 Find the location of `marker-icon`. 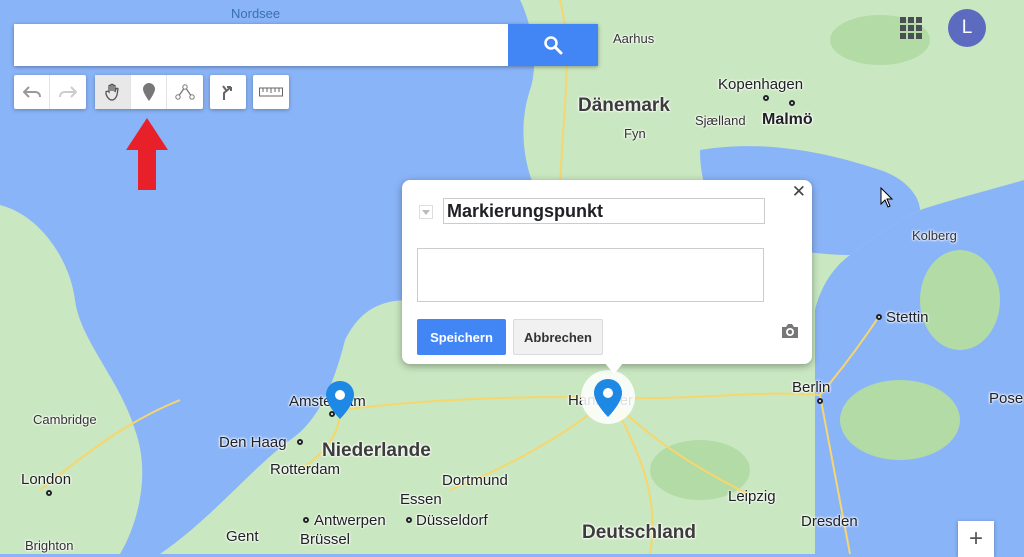

marker-icon is located at coordinates (148, 92).